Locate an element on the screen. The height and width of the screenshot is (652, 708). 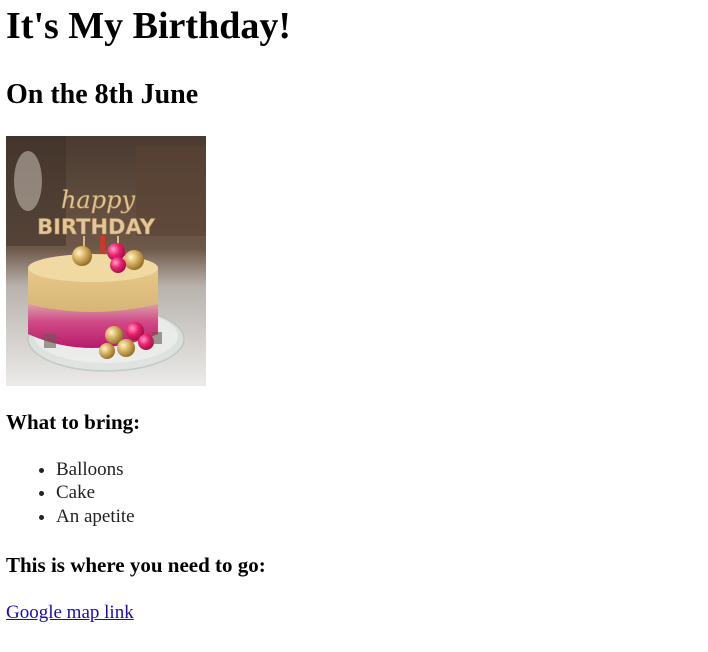
bring-list: Balloons Cake An apetite is located at coordinates (75, 493).